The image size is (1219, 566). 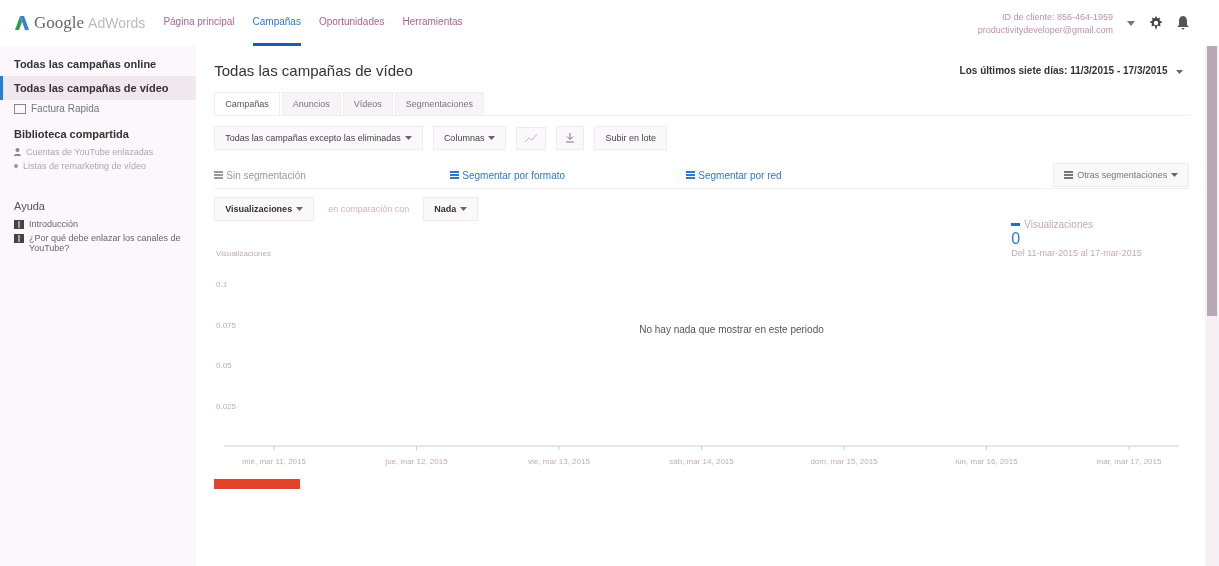 I want to click on legend-label: Visualizaciones, so click(x=1058, y=224).